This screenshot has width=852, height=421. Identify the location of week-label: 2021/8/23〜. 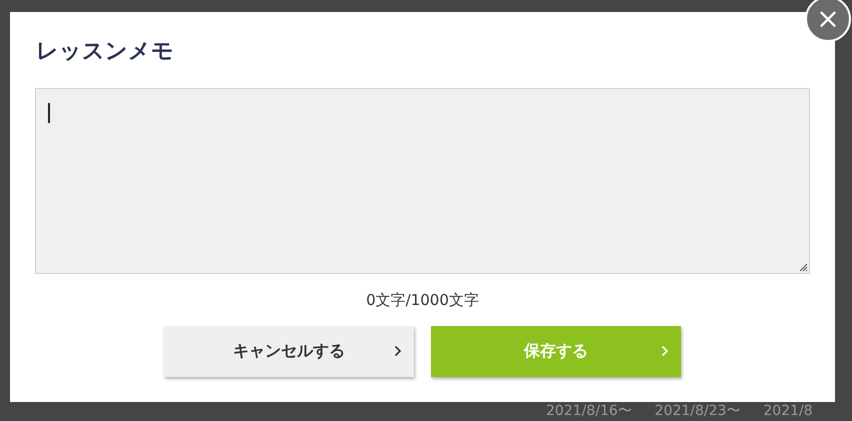
(698, 411).